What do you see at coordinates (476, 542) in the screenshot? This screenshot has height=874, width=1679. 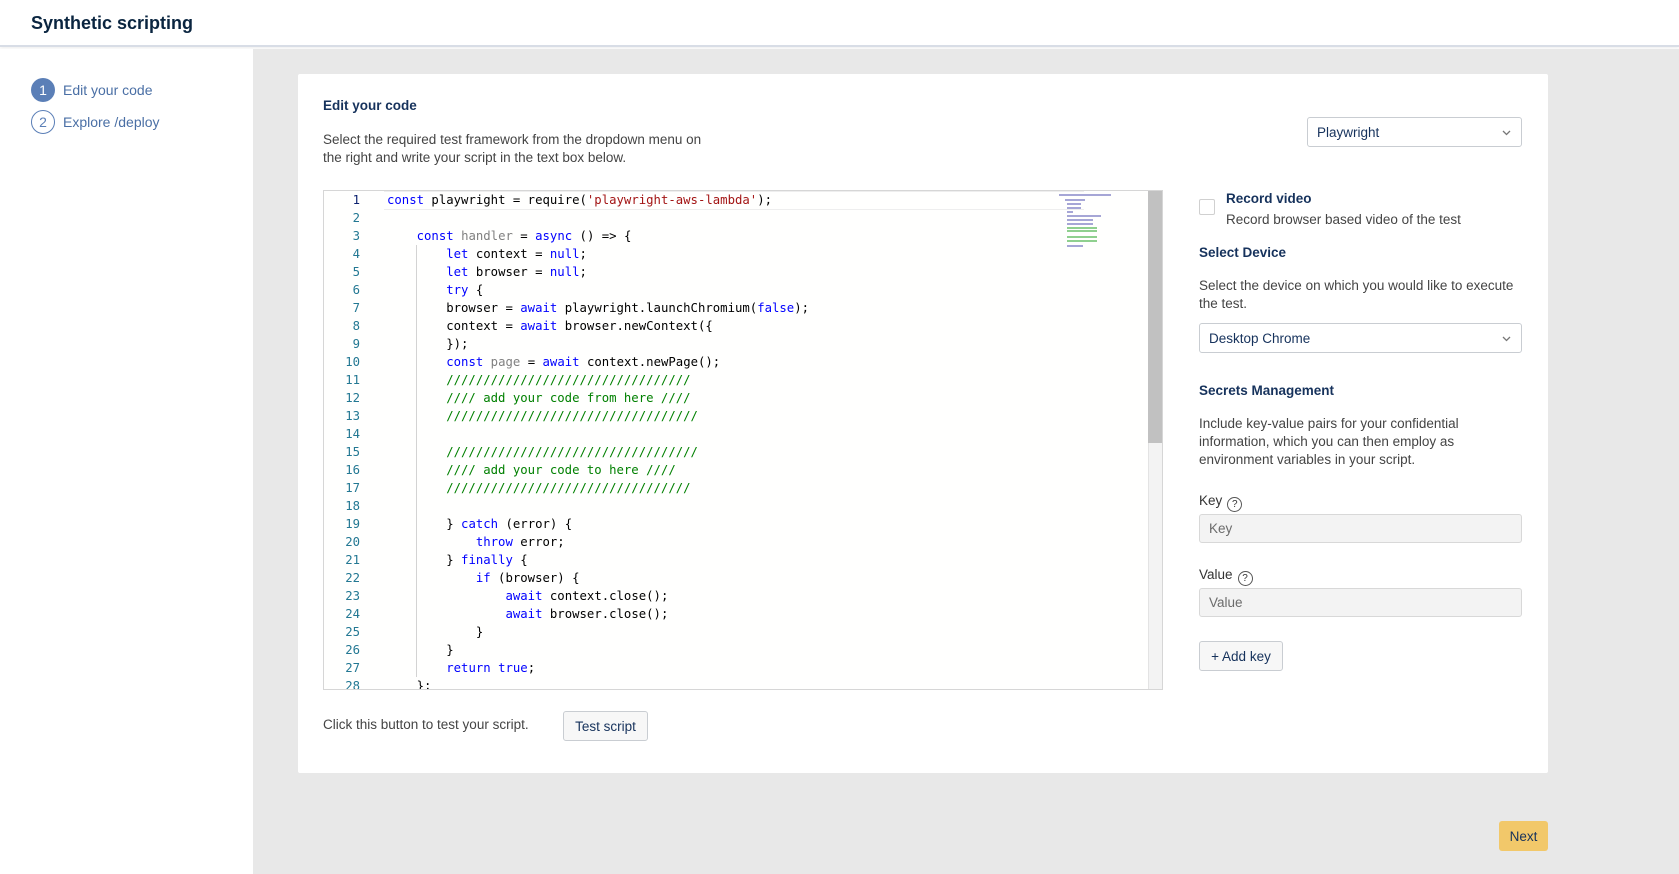 I see `code-line: throw error;` at bounding box center [476, 542].